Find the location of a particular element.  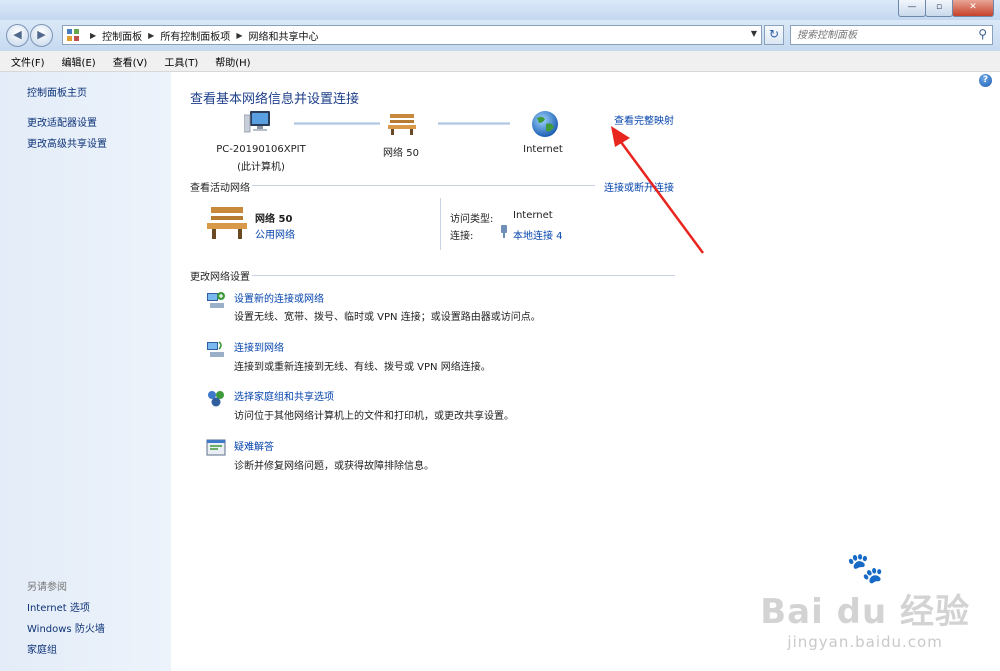

search-box: ⚲ is located at coordinates (891, 35).